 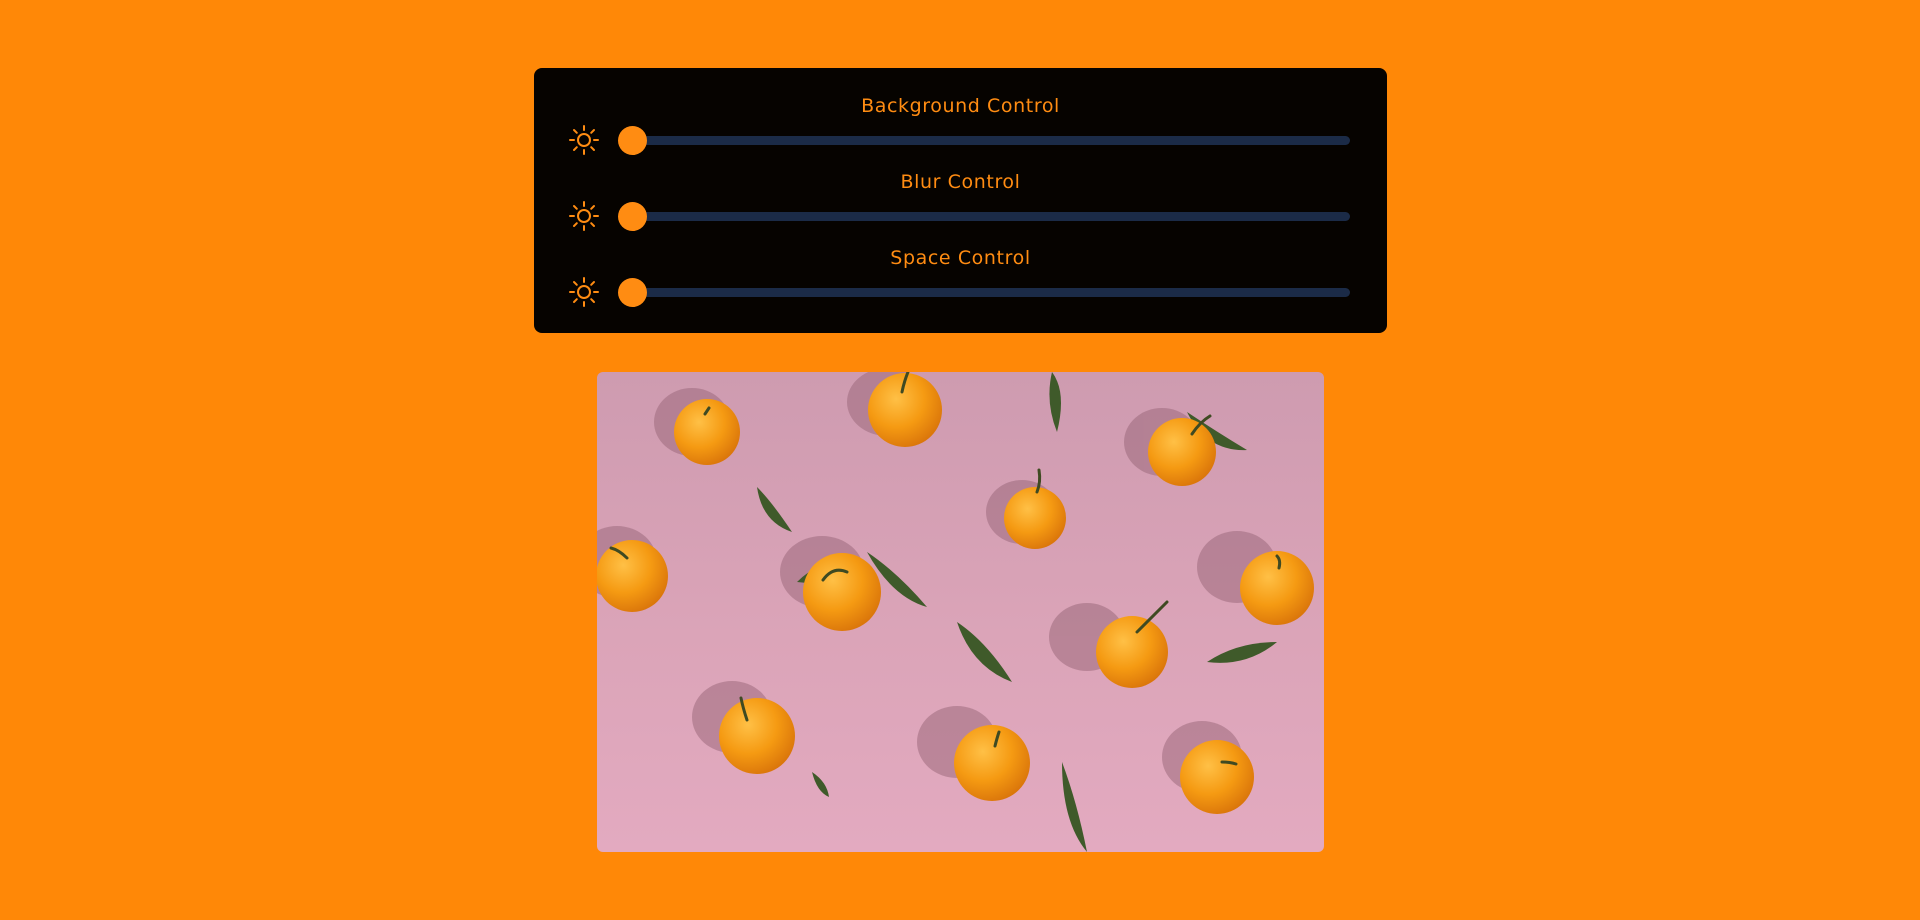 What do you see at coordinates (960, 106) in the screenshot?
I see `background-control-label: Background Control` at bounding box center [960, 106].